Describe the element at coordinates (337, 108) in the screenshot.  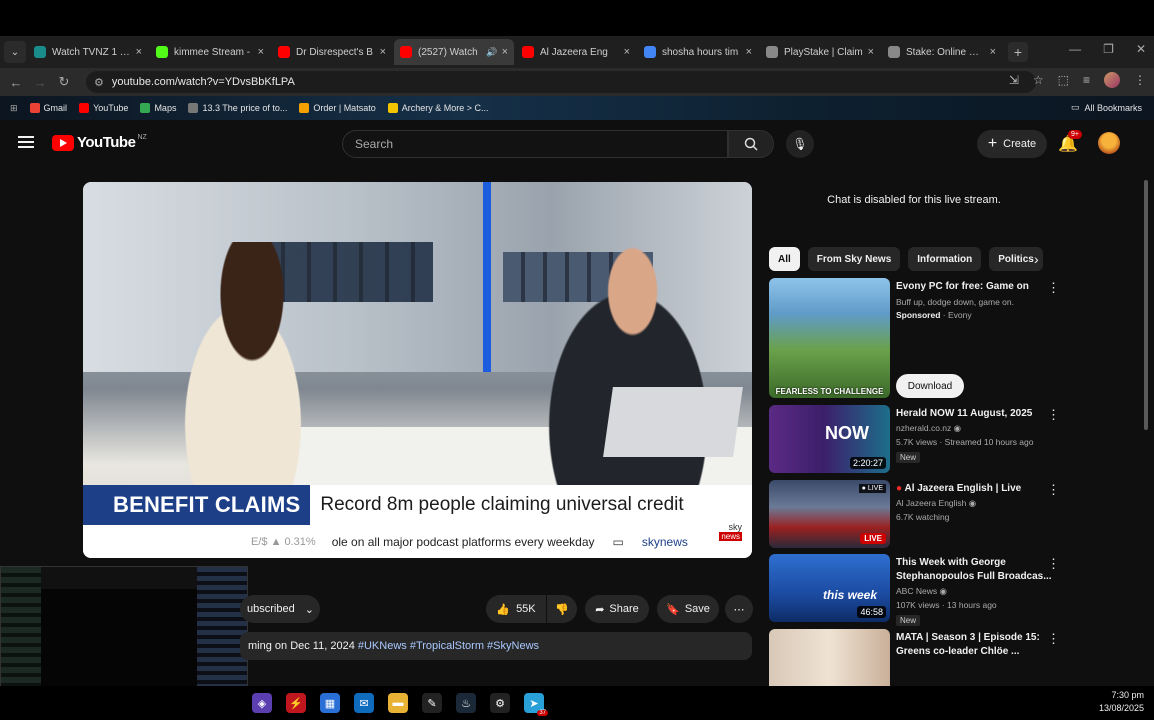
I see `bookmark-item: Order | Matsato` at that location.